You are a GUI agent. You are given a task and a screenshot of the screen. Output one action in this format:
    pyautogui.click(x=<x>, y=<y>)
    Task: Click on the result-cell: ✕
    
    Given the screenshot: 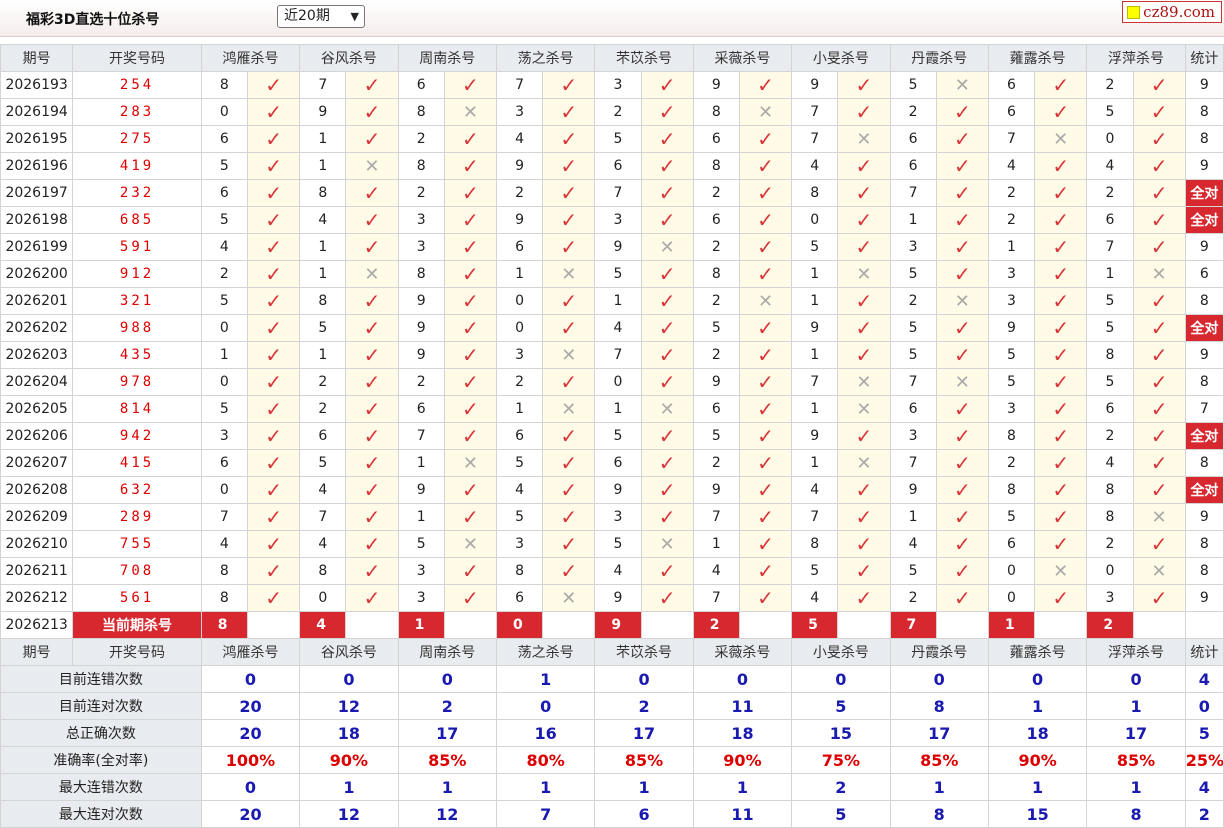 What is the action you would take?
    pyautogui.click(x=1061, y=571)
    